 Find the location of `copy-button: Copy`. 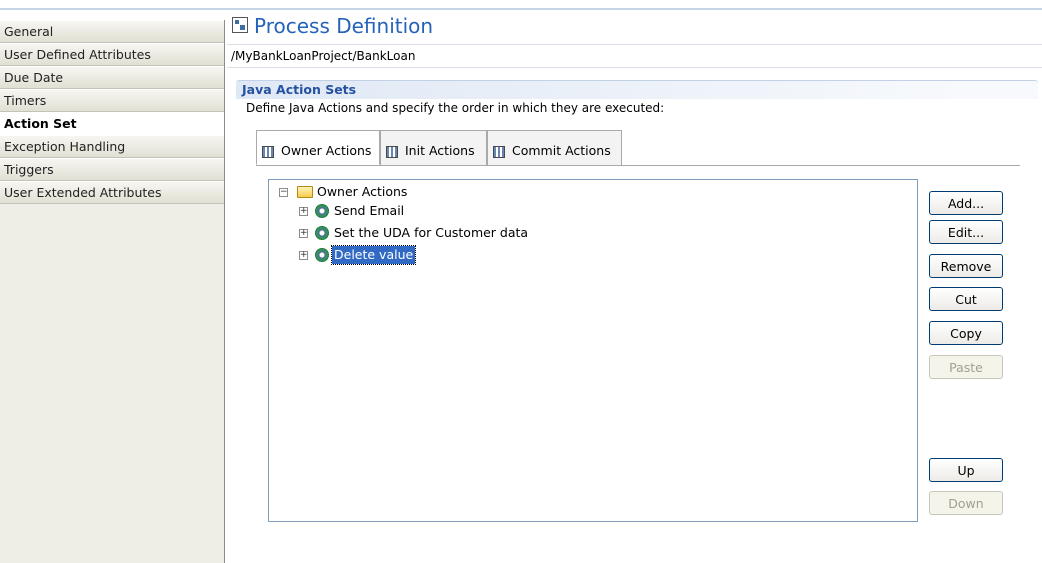

copy-button: Copy is located at coordinates (966, 333).